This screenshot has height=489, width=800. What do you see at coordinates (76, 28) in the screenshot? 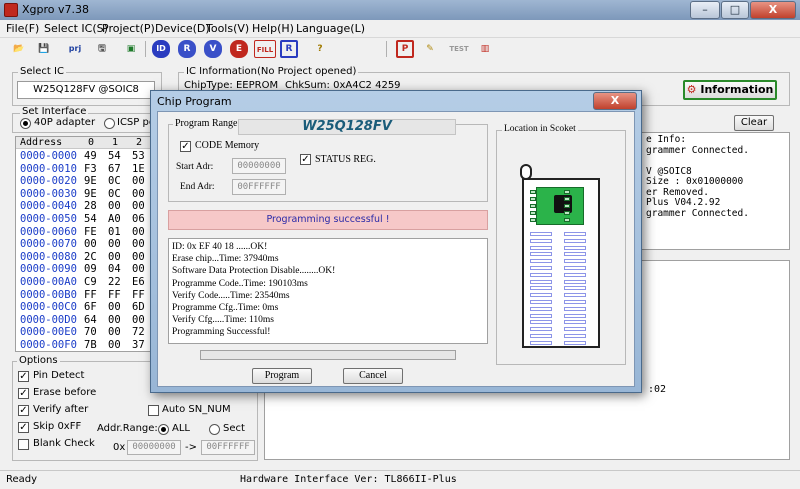
I see `menu-select-ic: Select IC(S)` at bounding box center [76, 28].